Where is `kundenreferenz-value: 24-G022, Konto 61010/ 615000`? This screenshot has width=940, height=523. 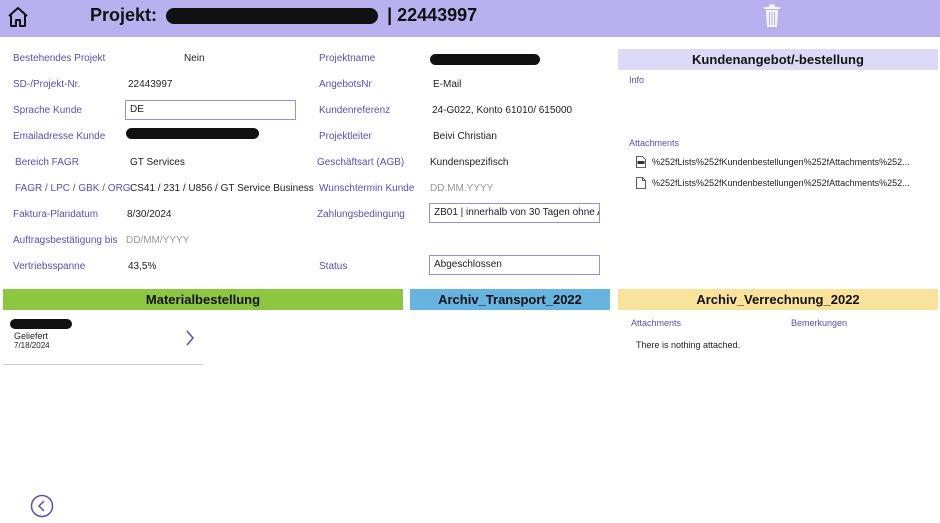
kundenreferenz-value: 24-G022, Konto 61010/ 615000 is located at coordinates (502, 110).